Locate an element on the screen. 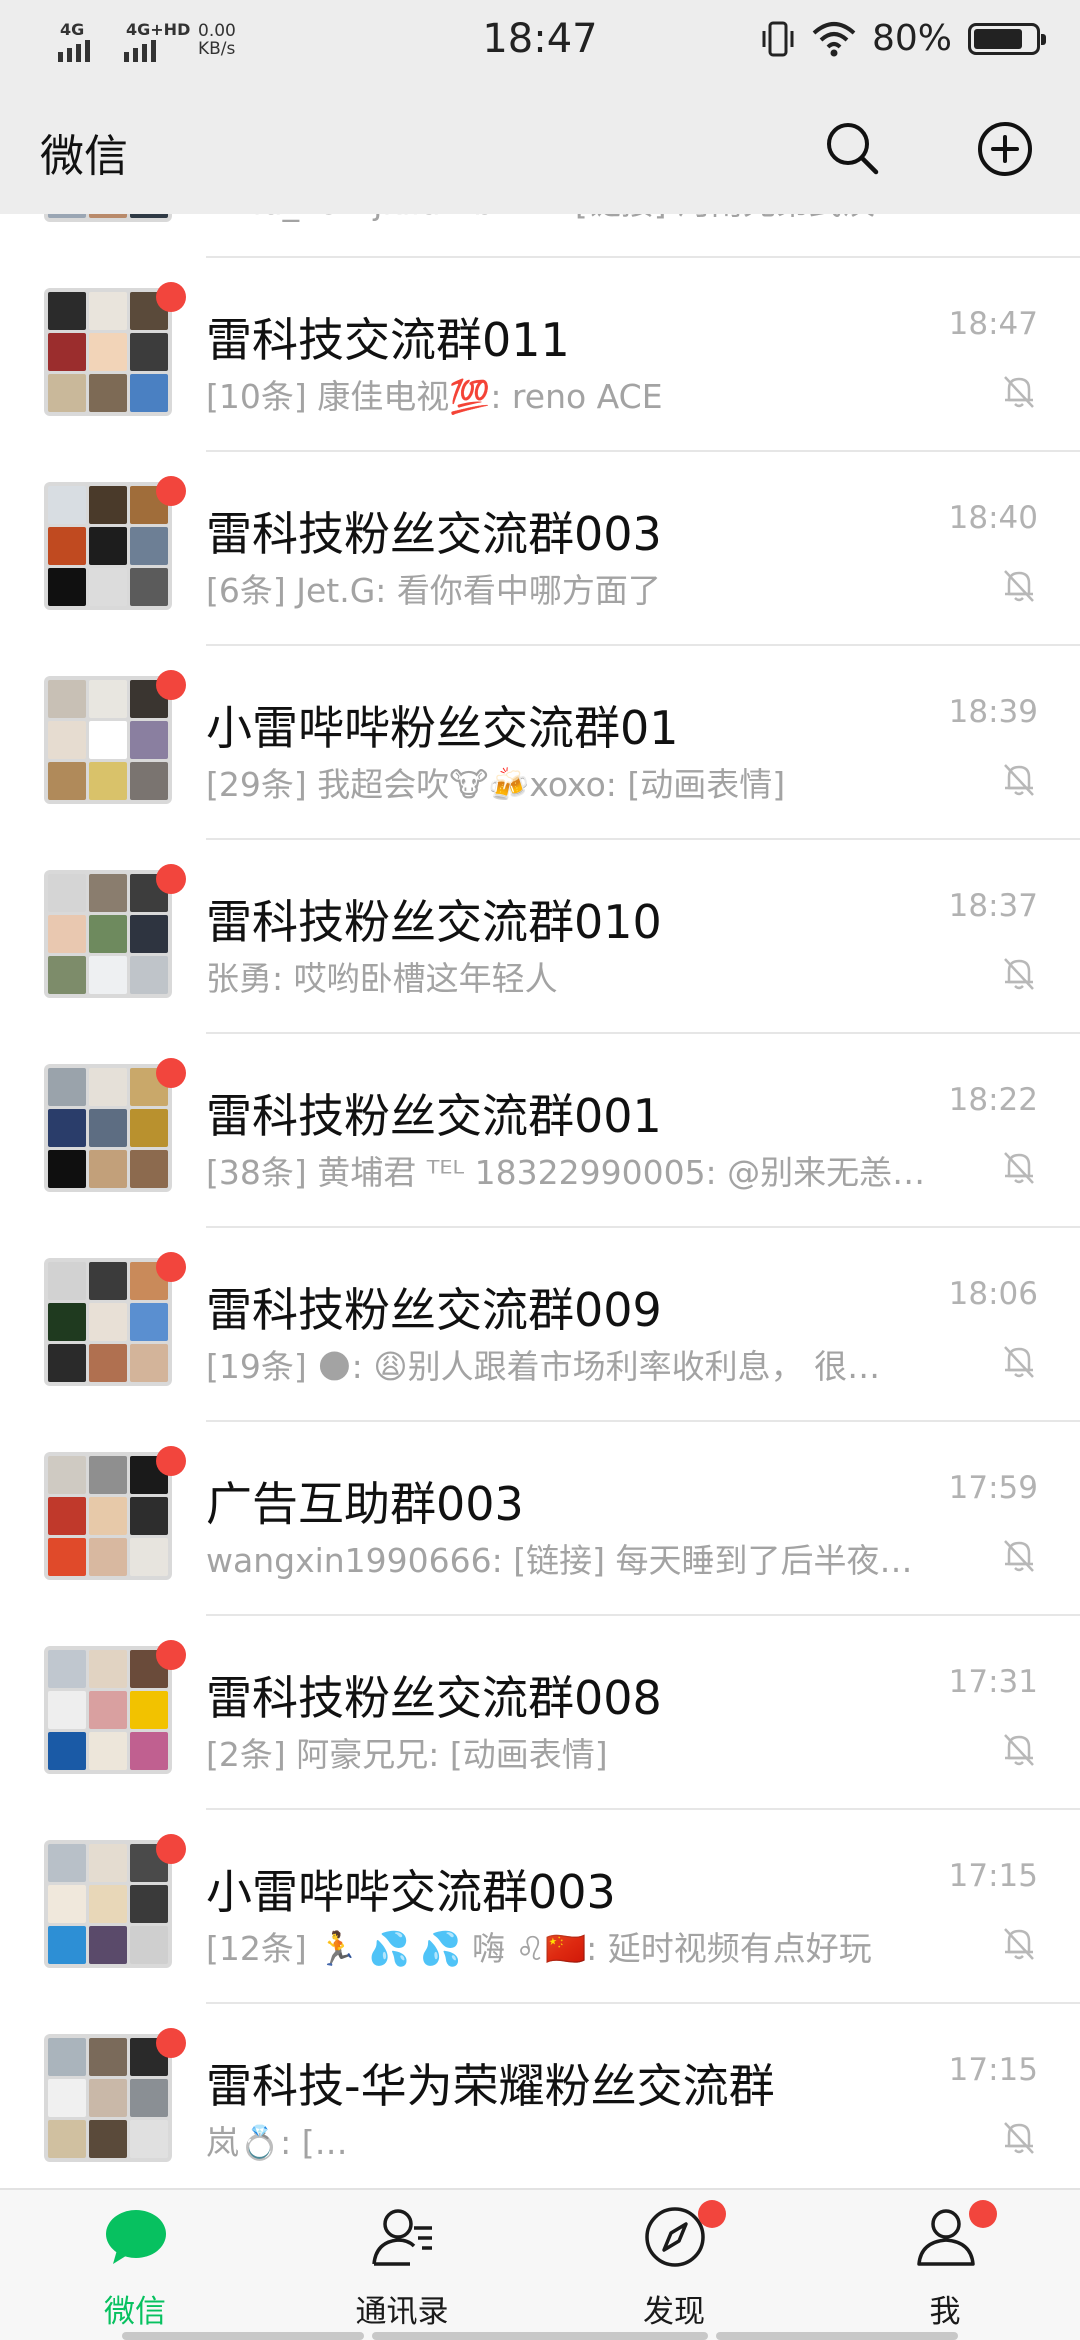 This screenshot has width=1080, height=2340. add-button is located at coordinates (1005, 149).